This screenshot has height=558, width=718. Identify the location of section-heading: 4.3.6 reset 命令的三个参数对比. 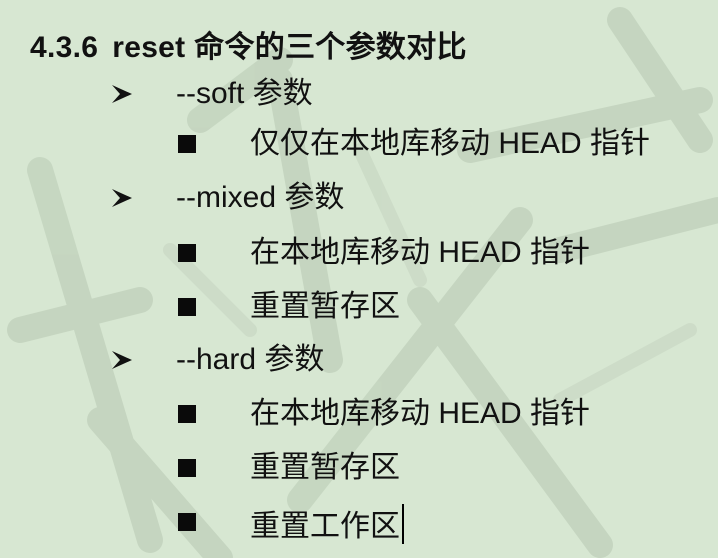
(248, 44).